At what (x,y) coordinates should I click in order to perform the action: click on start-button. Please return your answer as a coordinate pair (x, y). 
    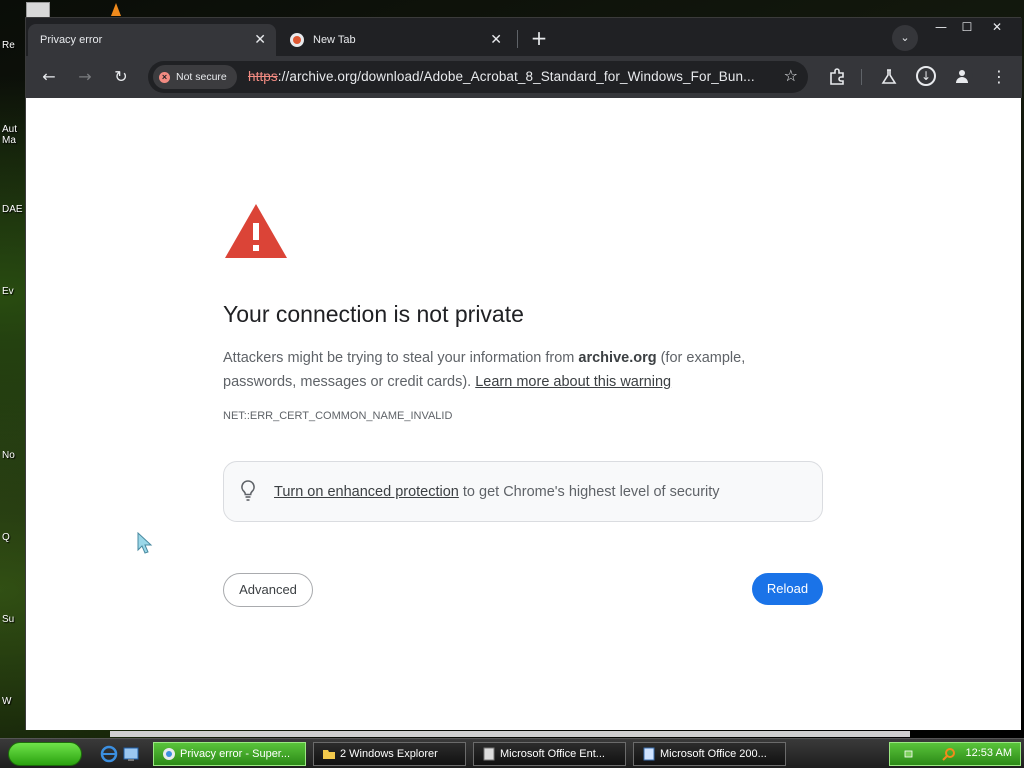
    Looking at the image, I should click on (45, 754).